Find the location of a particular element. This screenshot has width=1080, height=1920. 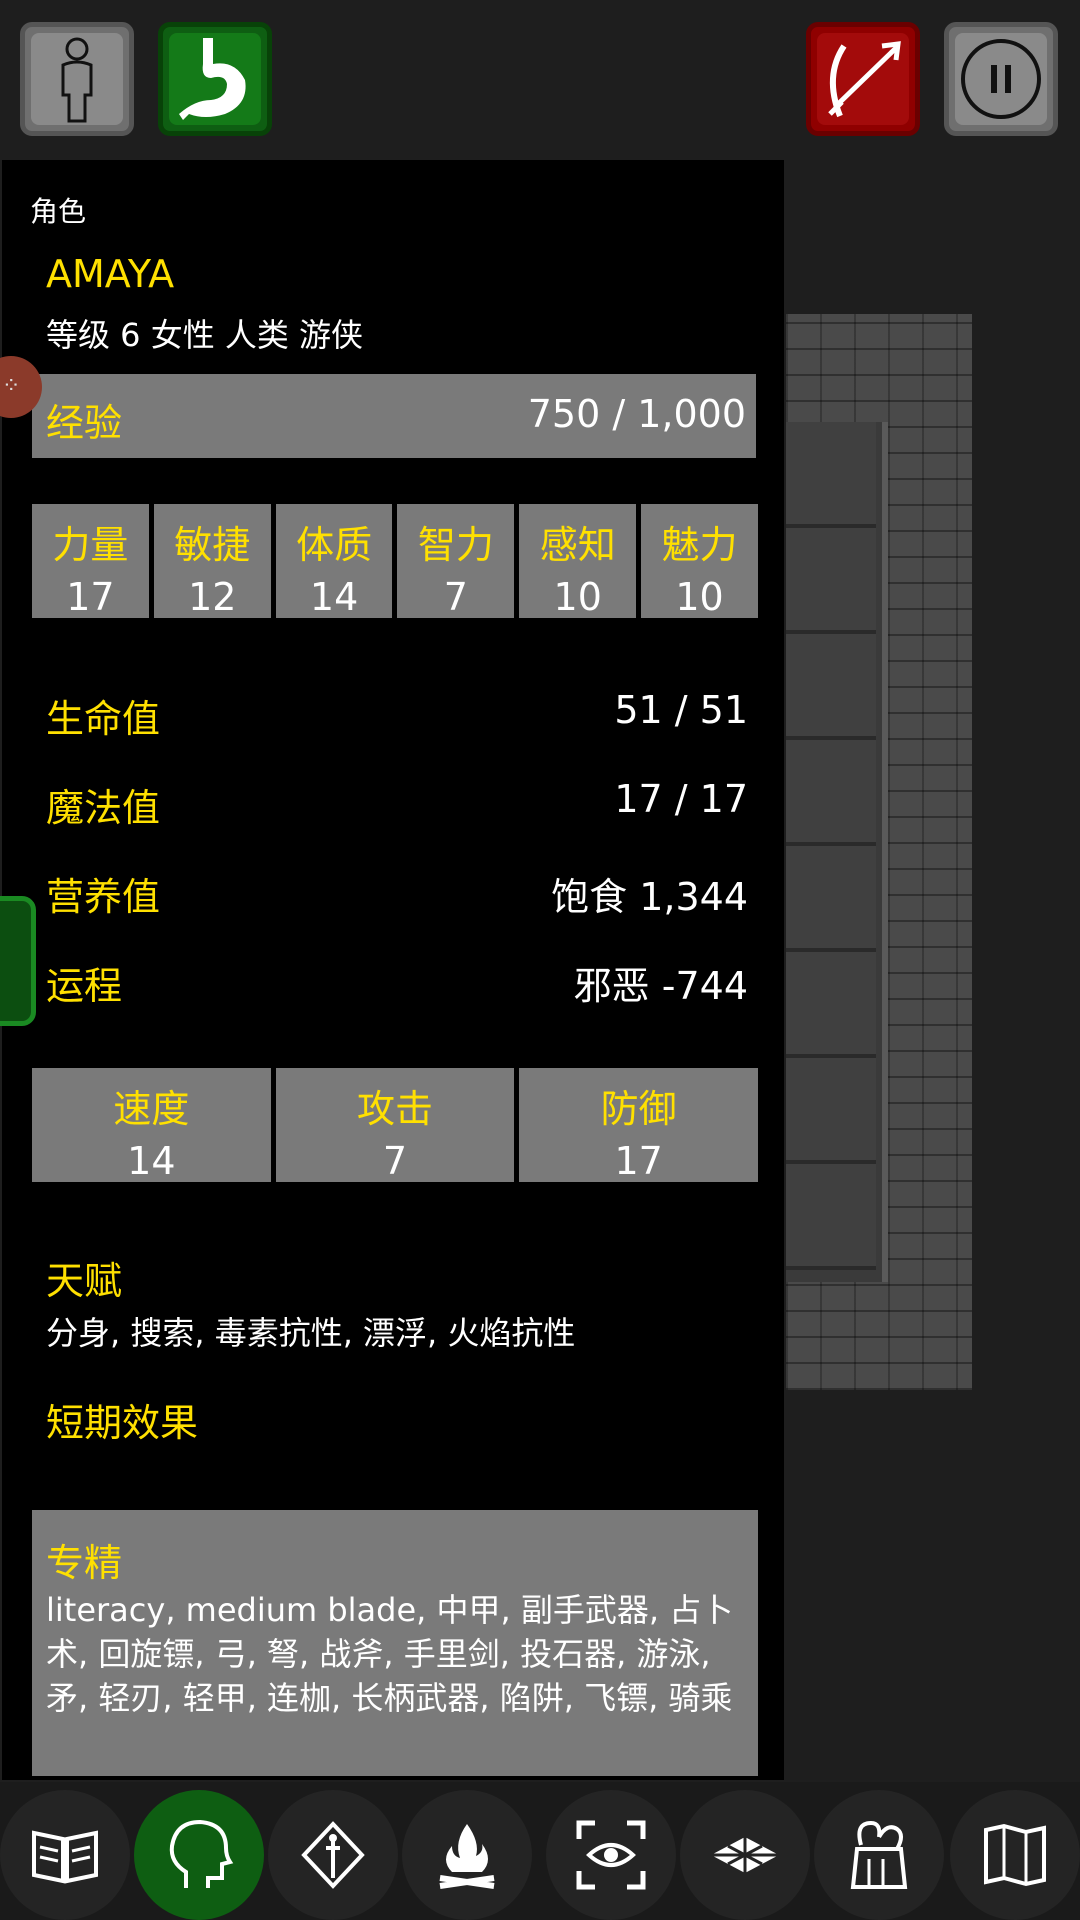

stat-row-hp: 生命值 51 / 51 is located at coordinates (397, 718).